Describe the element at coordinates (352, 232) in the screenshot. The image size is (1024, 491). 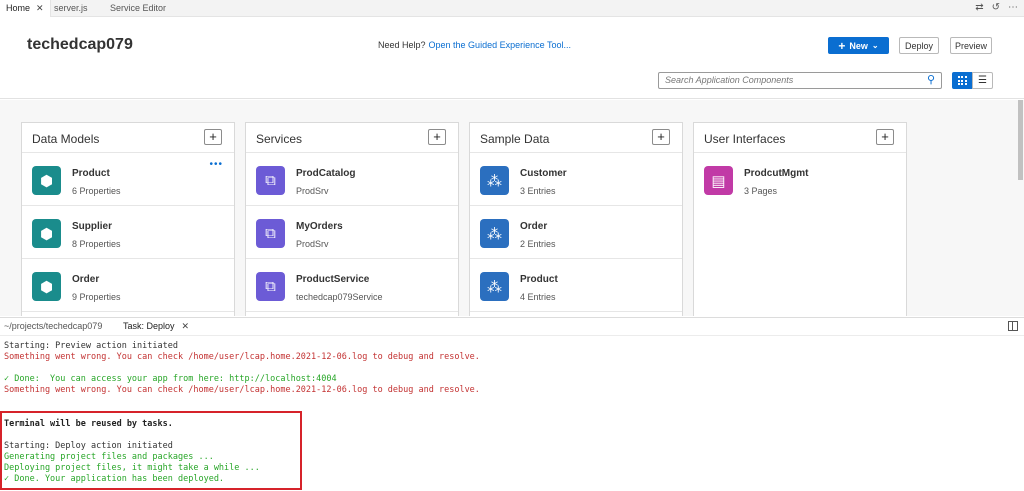
I see `list-item: ⧉ MyOrders ProdSrv` at that location.